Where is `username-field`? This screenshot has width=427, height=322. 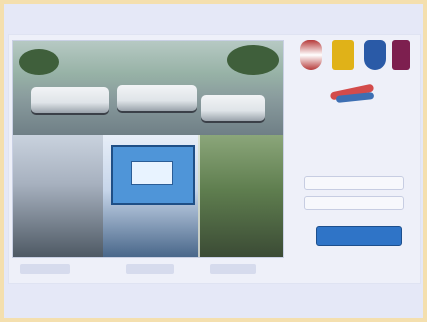 username-field is located at coordinates (354, 183).